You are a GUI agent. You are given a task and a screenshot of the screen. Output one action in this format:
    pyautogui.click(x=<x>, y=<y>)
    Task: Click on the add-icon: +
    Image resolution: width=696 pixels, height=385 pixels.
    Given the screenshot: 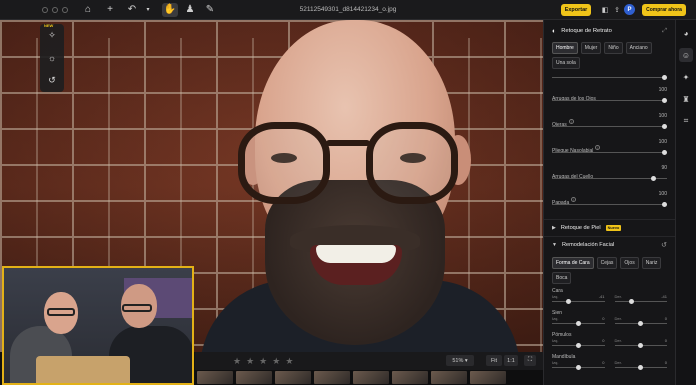 What is the action you would take?
    pyautogui.click(x=110, y=10)
    